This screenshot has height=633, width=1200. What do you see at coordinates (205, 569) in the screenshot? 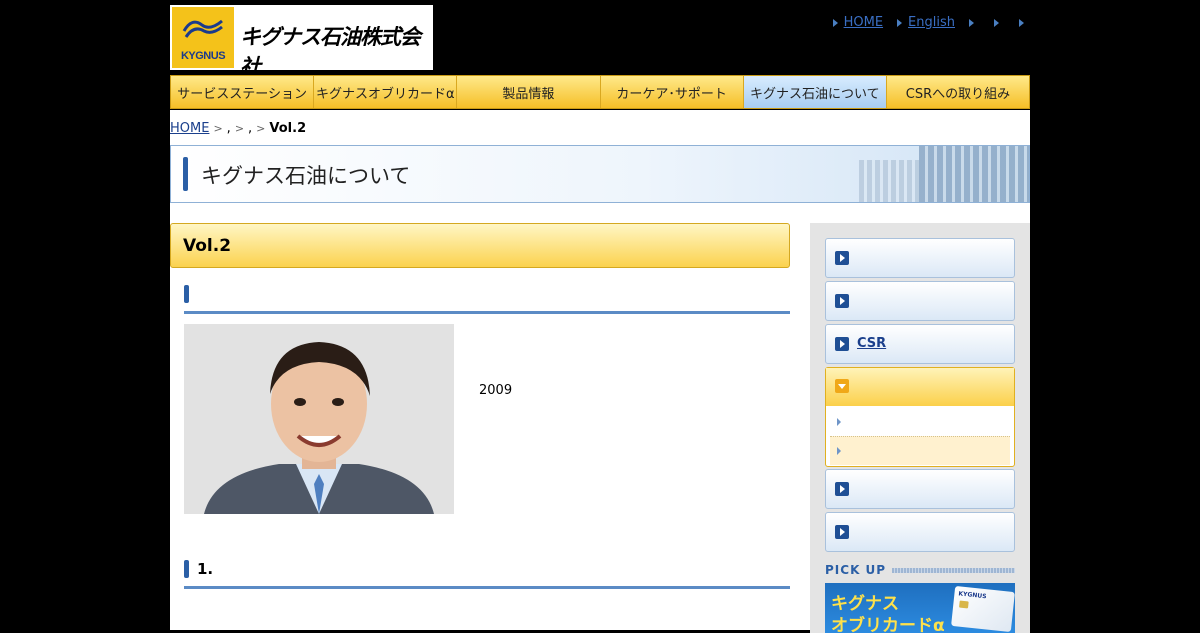
I see `section-heading-text: 1.` at bounding box center [205, 569].